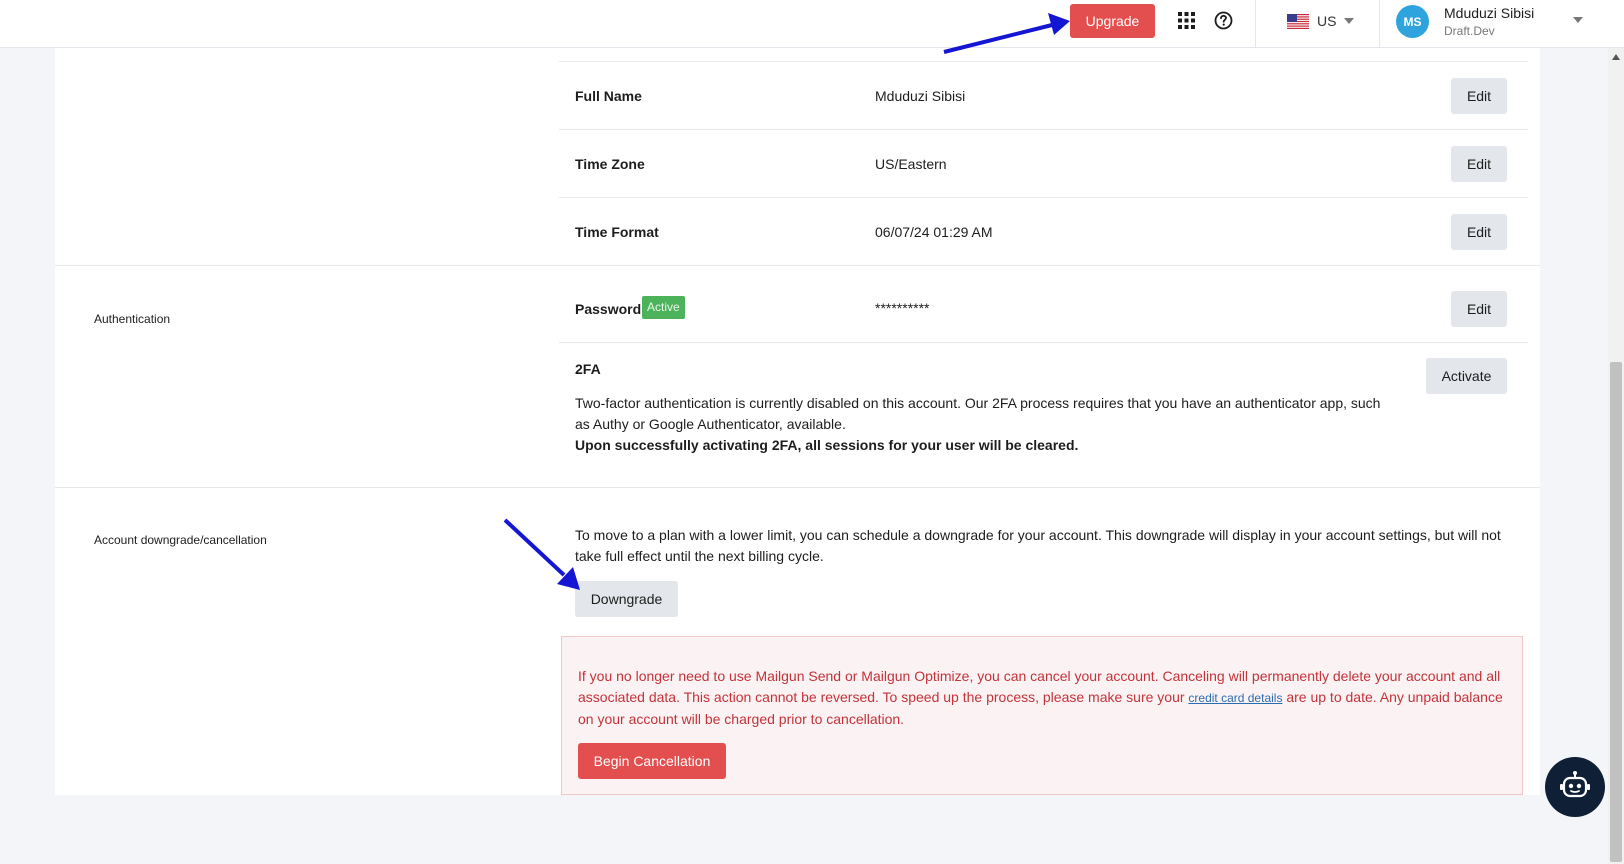  Describe the element at coordinates (1469, 31) in the screenshot. I see `user-org: Draft.Dev` at that location.